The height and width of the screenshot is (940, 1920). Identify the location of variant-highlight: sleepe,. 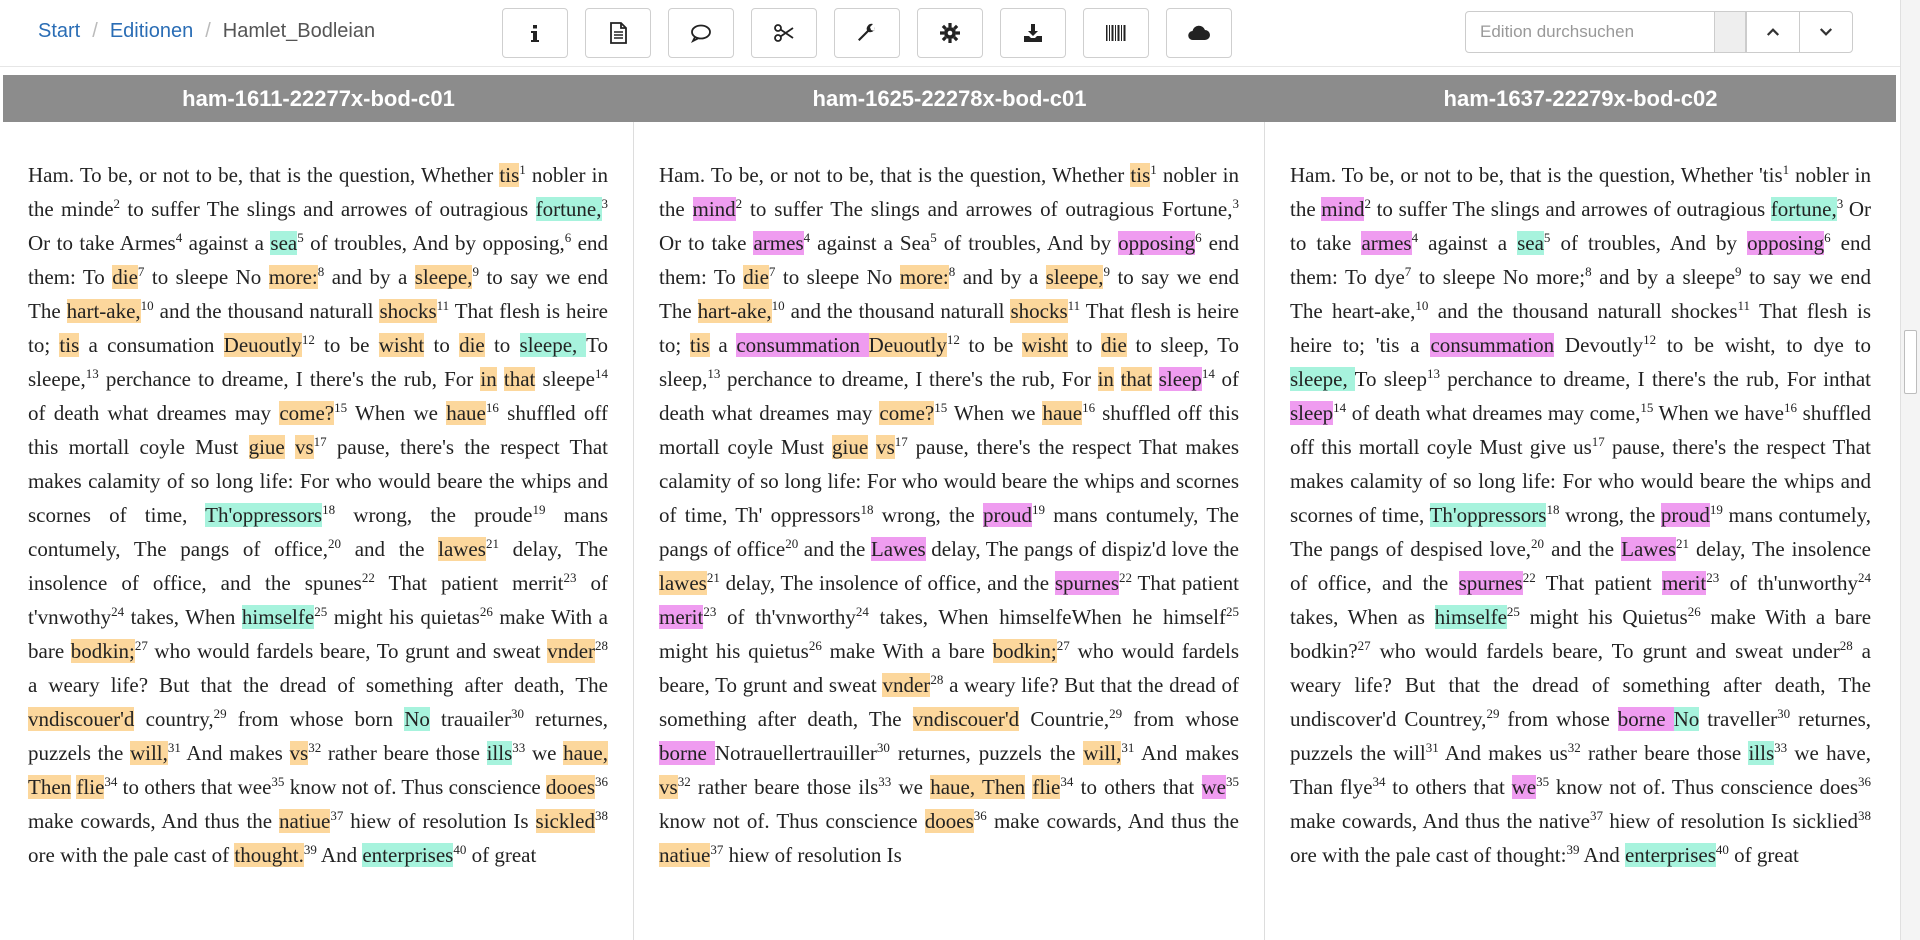
(443, 277).